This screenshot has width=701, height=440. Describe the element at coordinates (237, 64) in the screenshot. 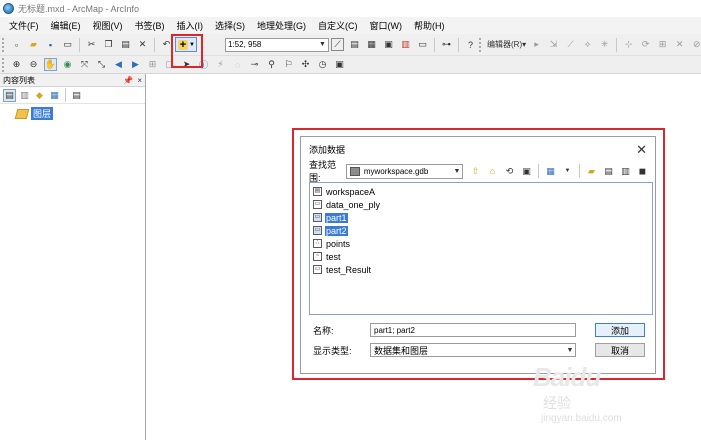

I see `html-popup-icon: ◌` at that location.